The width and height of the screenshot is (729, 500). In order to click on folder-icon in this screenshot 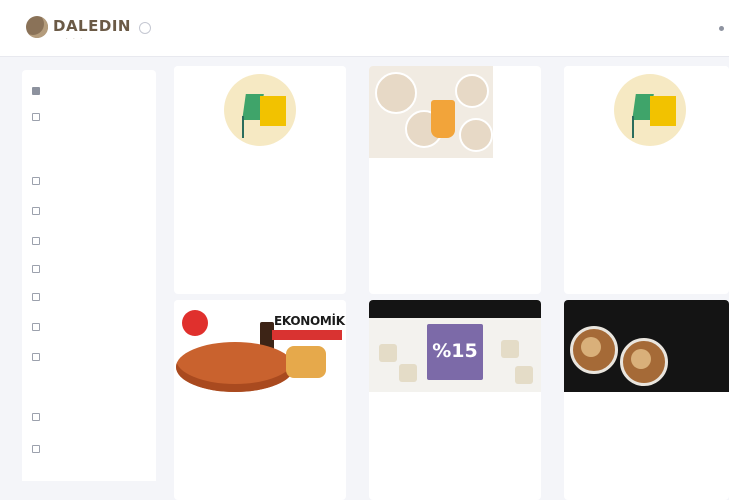, I will do `click(36, 241)`.